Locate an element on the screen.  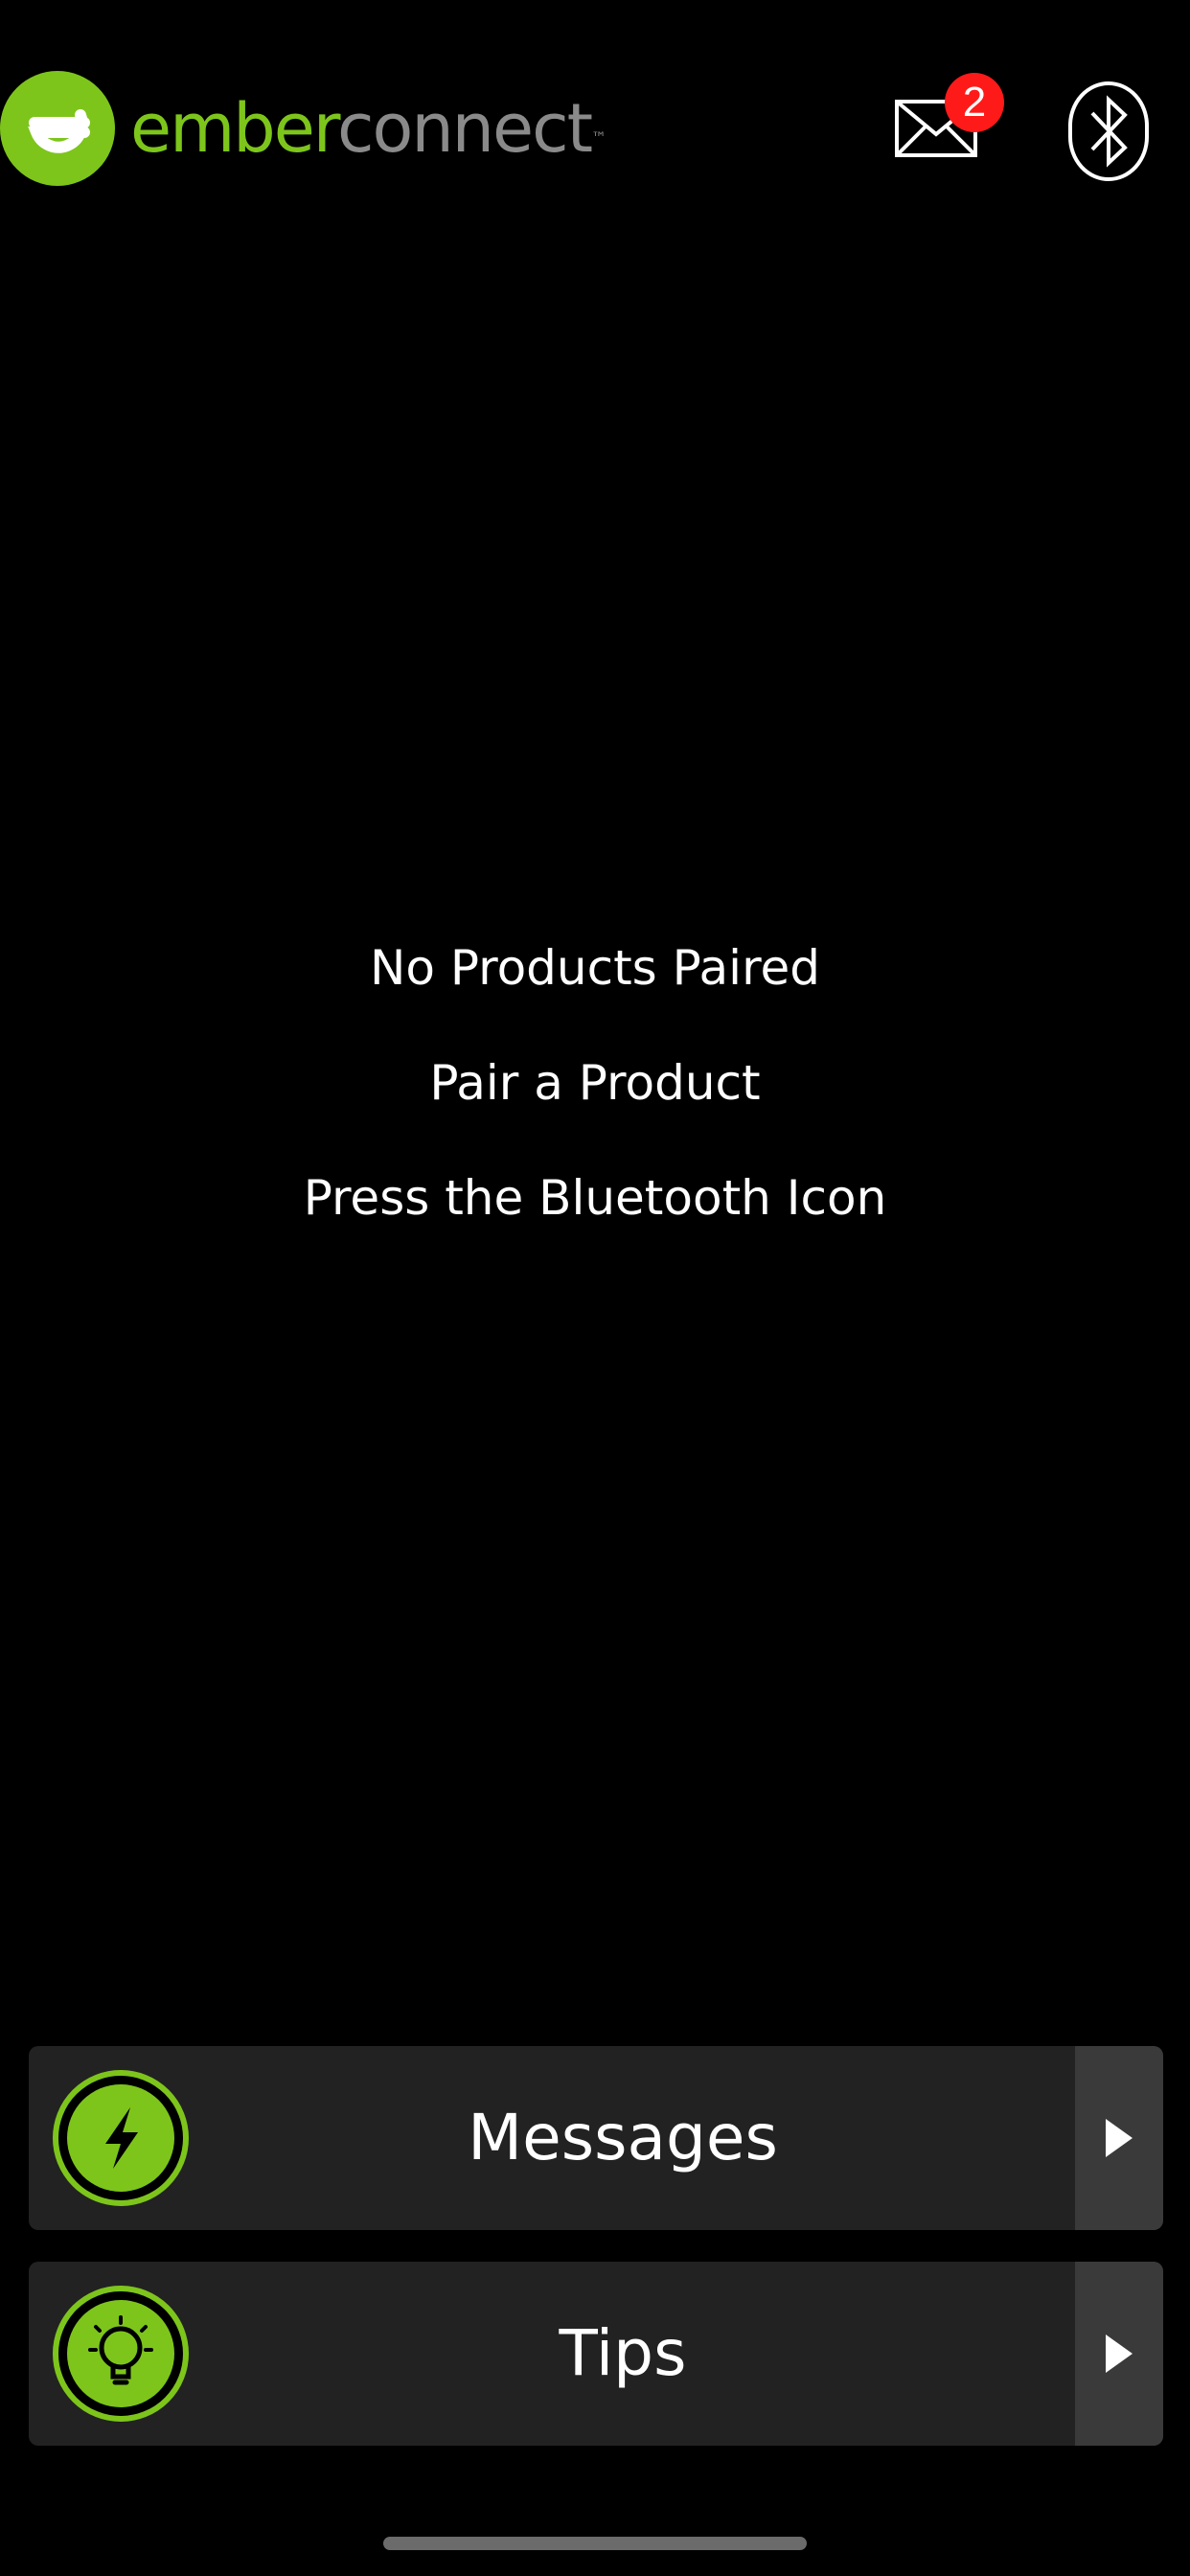
messages-card: Messages is located at coordinates (596, 2138).